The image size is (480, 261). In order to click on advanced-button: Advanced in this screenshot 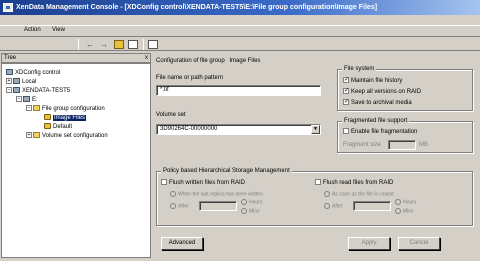, I will do `click(182, 243)`.